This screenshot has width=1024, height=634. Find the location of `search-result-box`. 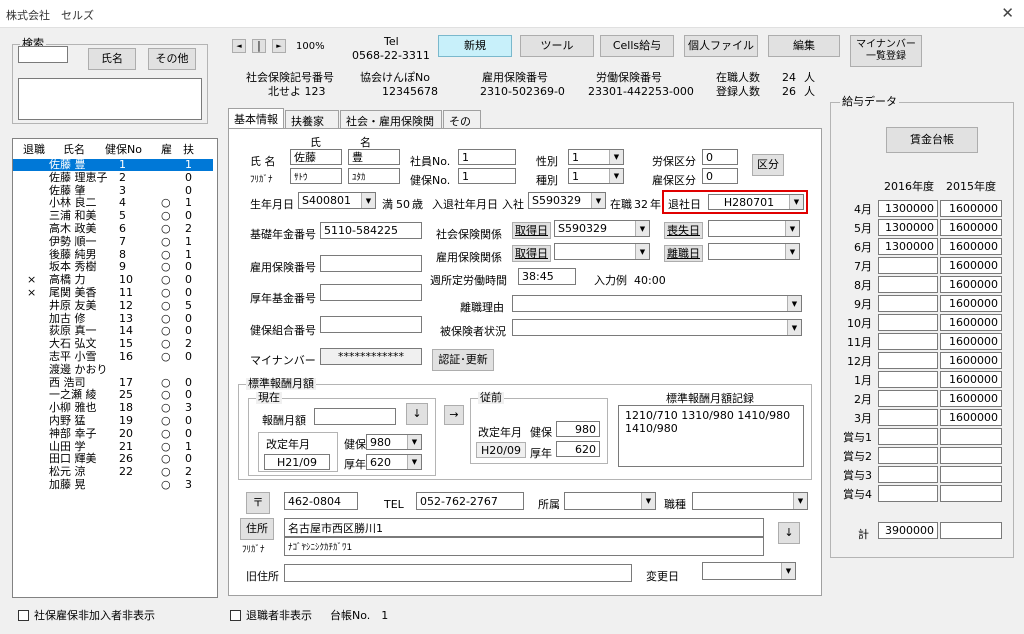

search-result-box is located at coordinates (110, 99).